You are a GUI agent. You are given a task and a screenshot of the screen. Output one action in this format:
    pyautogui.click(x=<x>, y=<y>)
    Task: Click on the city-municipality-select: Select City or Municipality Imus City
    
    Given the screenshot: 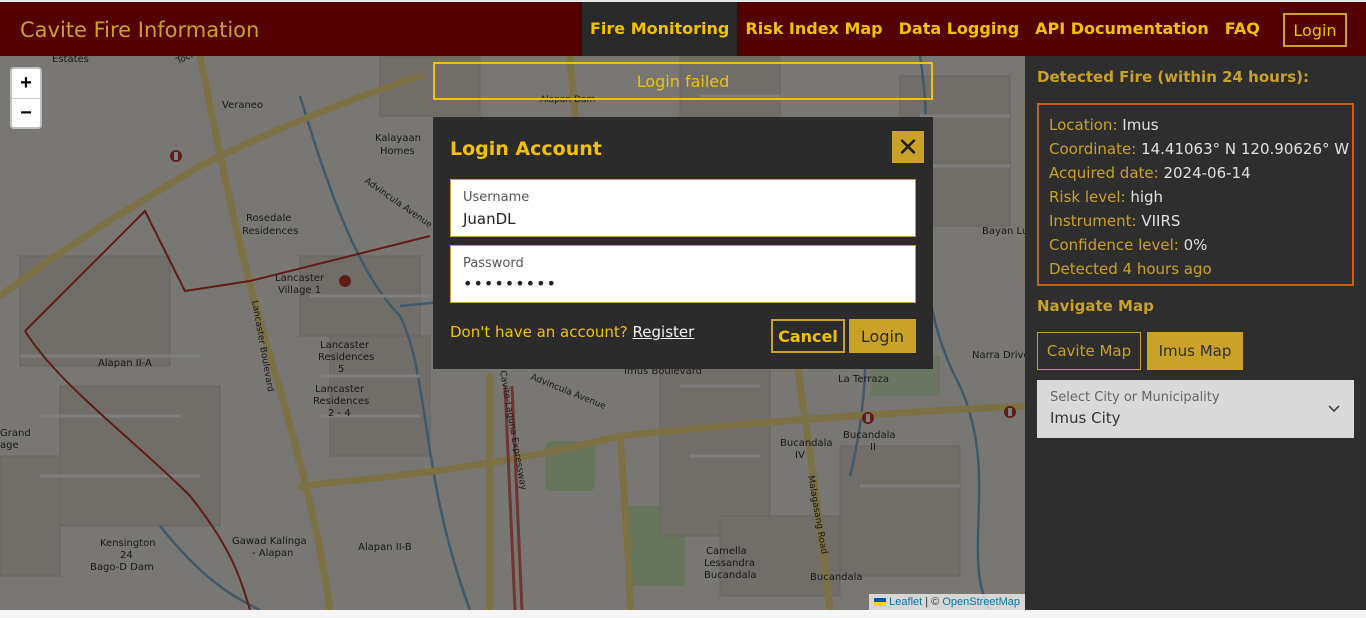 What is the action you would take?
    pyautogui.click(x=1195, y=409)
    